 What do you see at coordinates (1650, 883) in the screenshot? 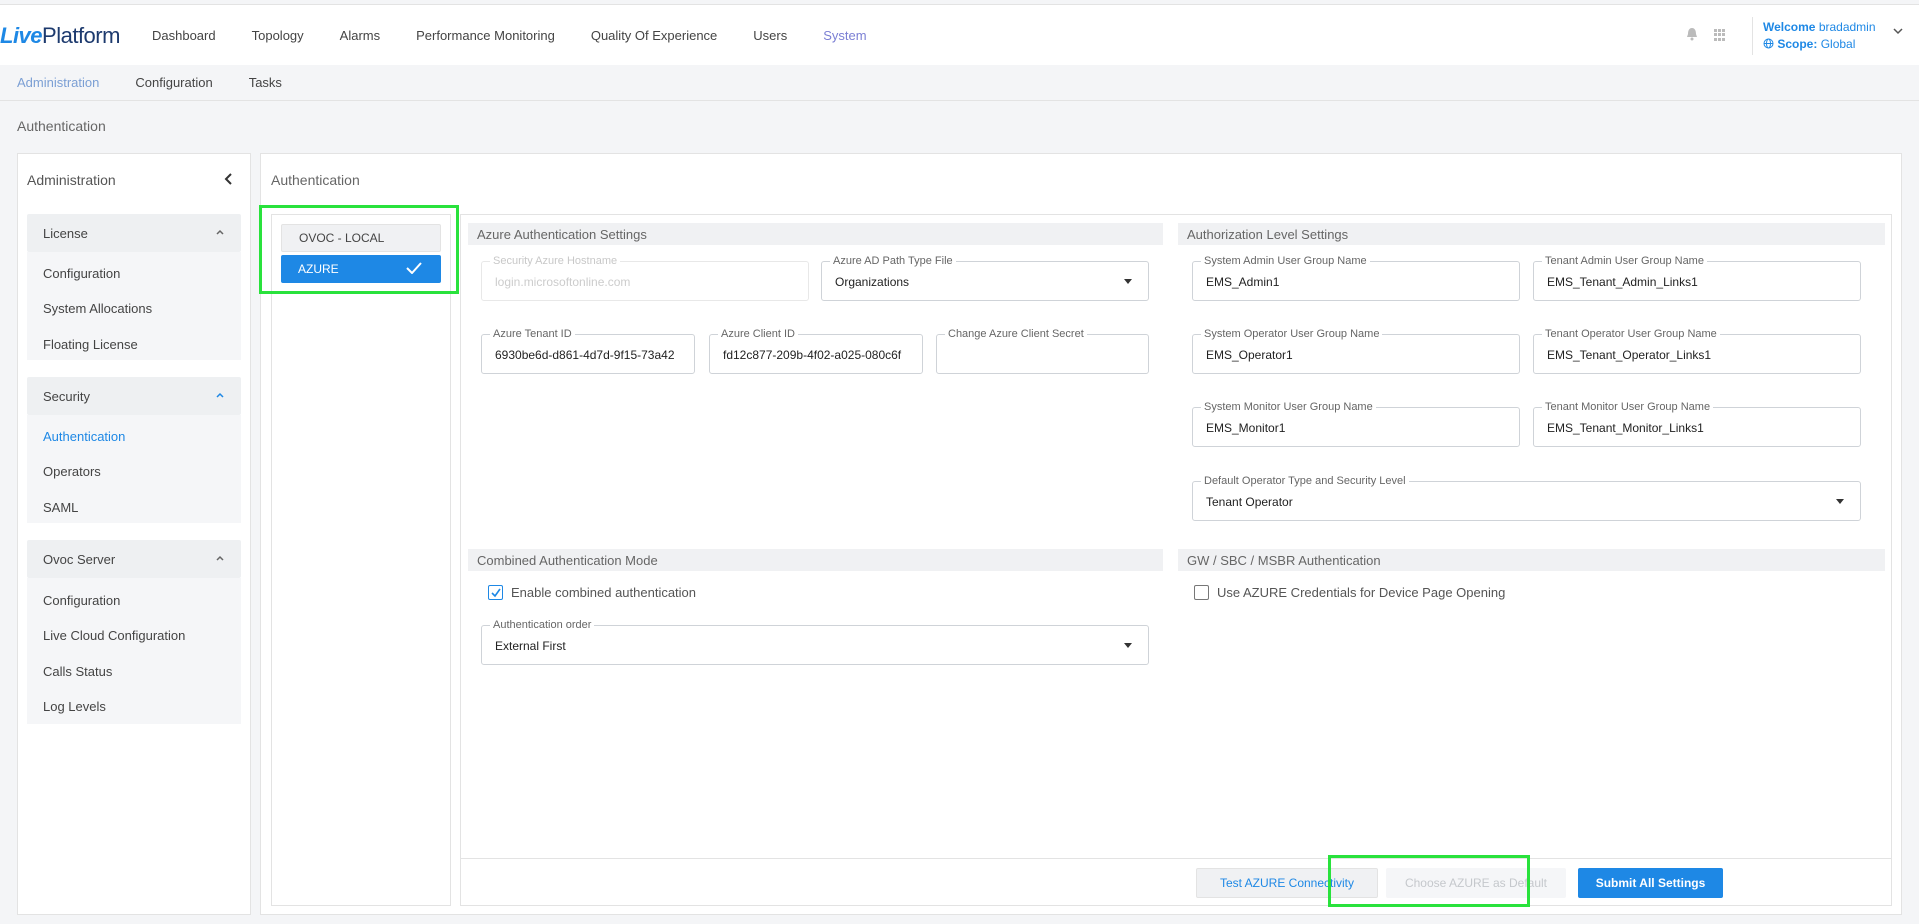
I see `submit-all-settings-button: Submit All Settings` at bounding box center [1650, 883].